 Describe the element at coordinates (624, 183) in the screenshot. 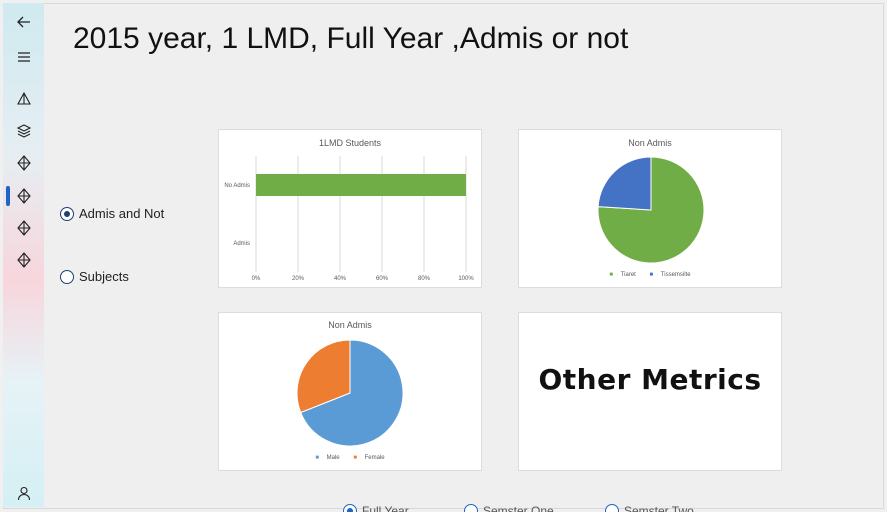

I see `pie-slice` at that location.